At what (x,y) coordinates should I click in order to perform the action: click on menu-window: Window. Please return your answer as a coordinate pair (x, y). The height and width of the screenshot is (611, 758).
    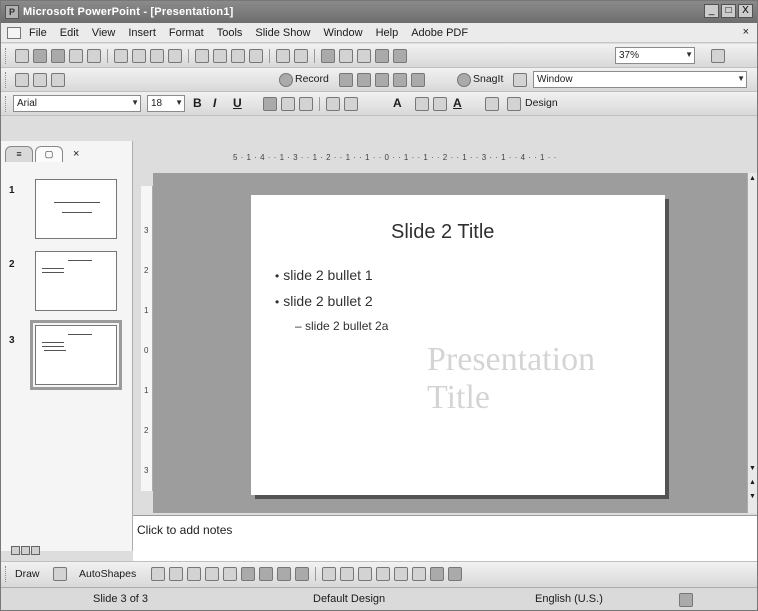
    Looking at the image, I should click on (342, 33).